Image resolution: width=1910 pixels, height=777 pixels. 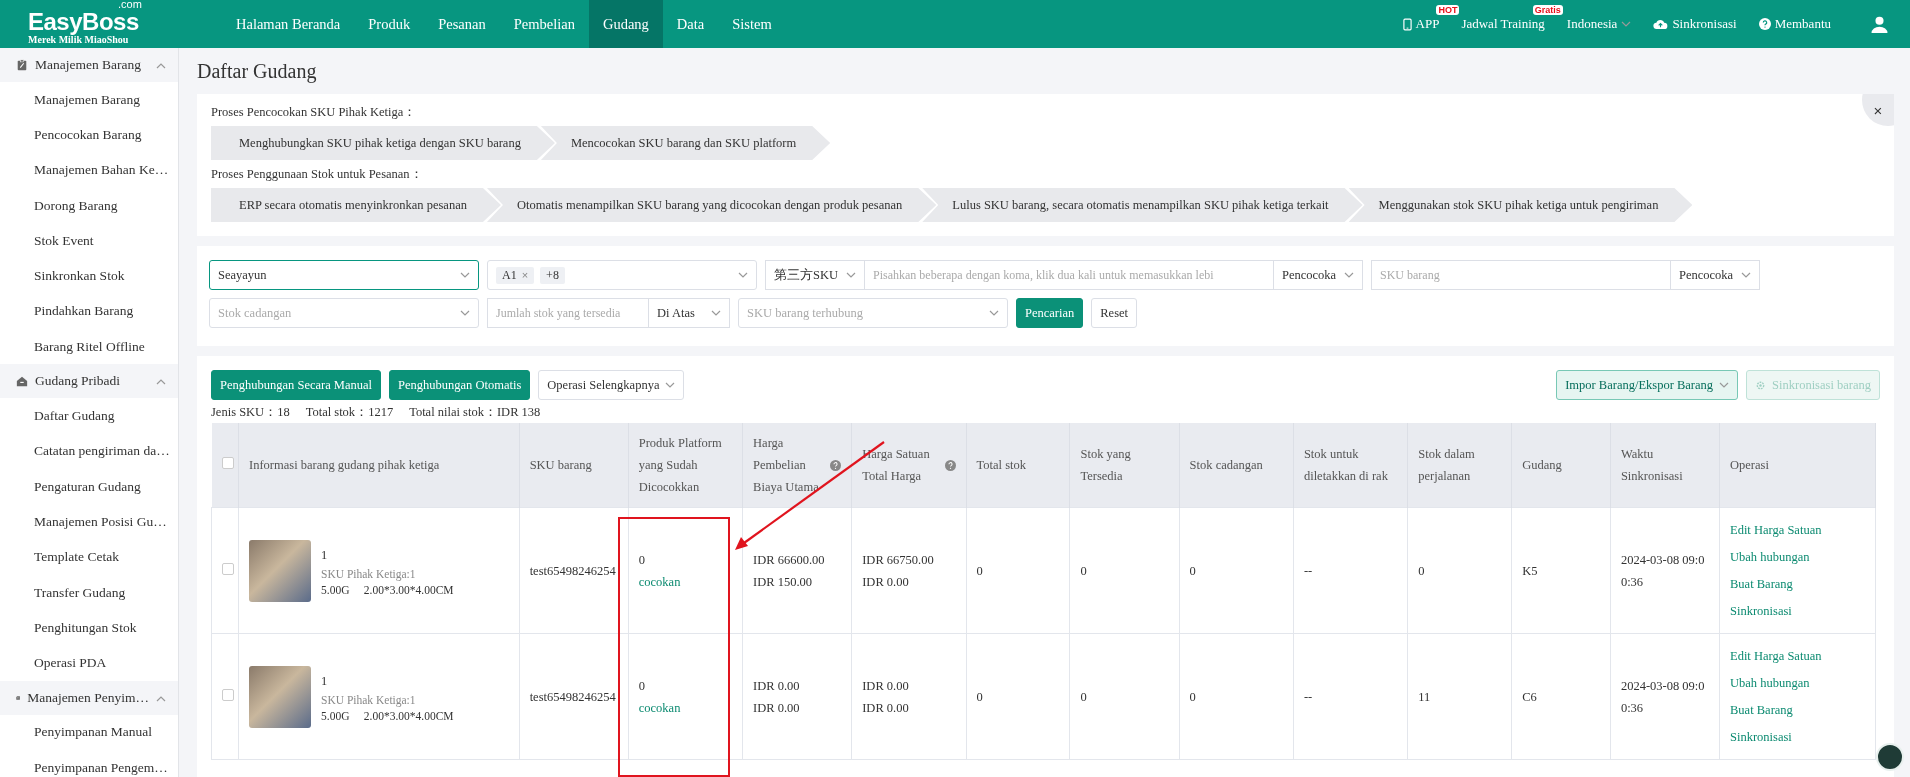 I want to click on house-icon, so click(x=22, y=381).